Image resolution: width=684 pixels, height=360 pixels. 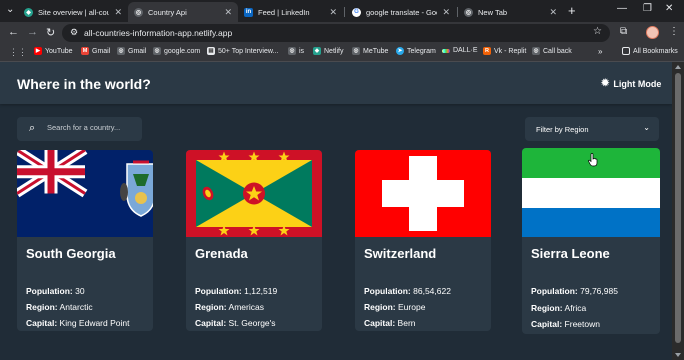 I want to click on all-bookmarks: All Bookmarks, so click(x=650, y=51).